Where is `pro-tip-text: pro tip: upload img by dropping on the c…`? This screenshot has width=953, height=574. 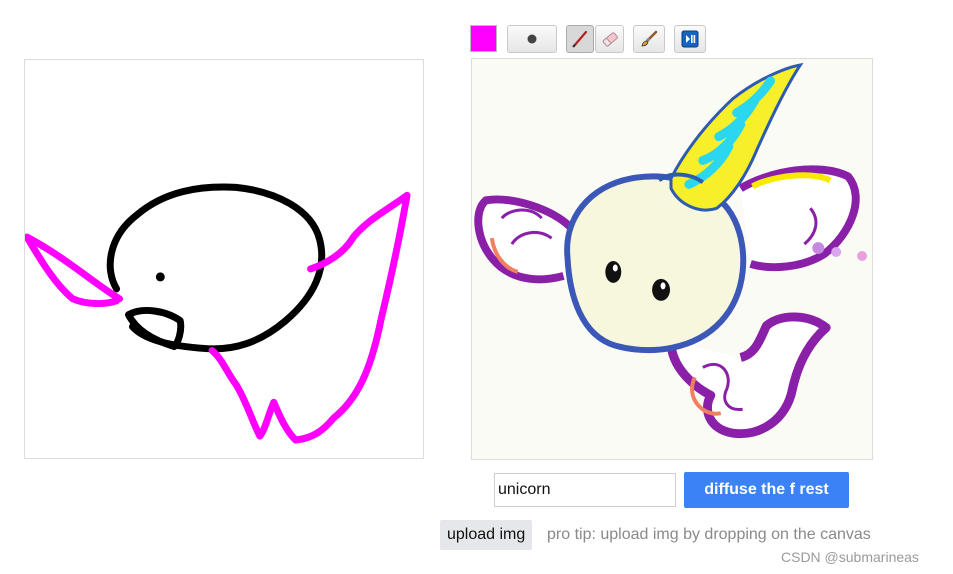
pro-tip-text: pro tip: upload img by dropping on the c… is located at coordinates (709, 534).